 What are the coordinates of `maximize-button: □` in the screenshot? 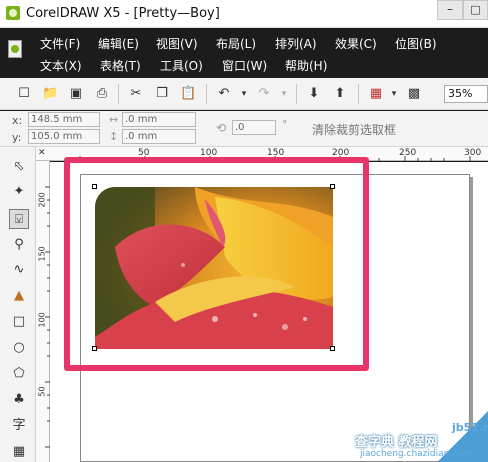 It's located at (475, 10).